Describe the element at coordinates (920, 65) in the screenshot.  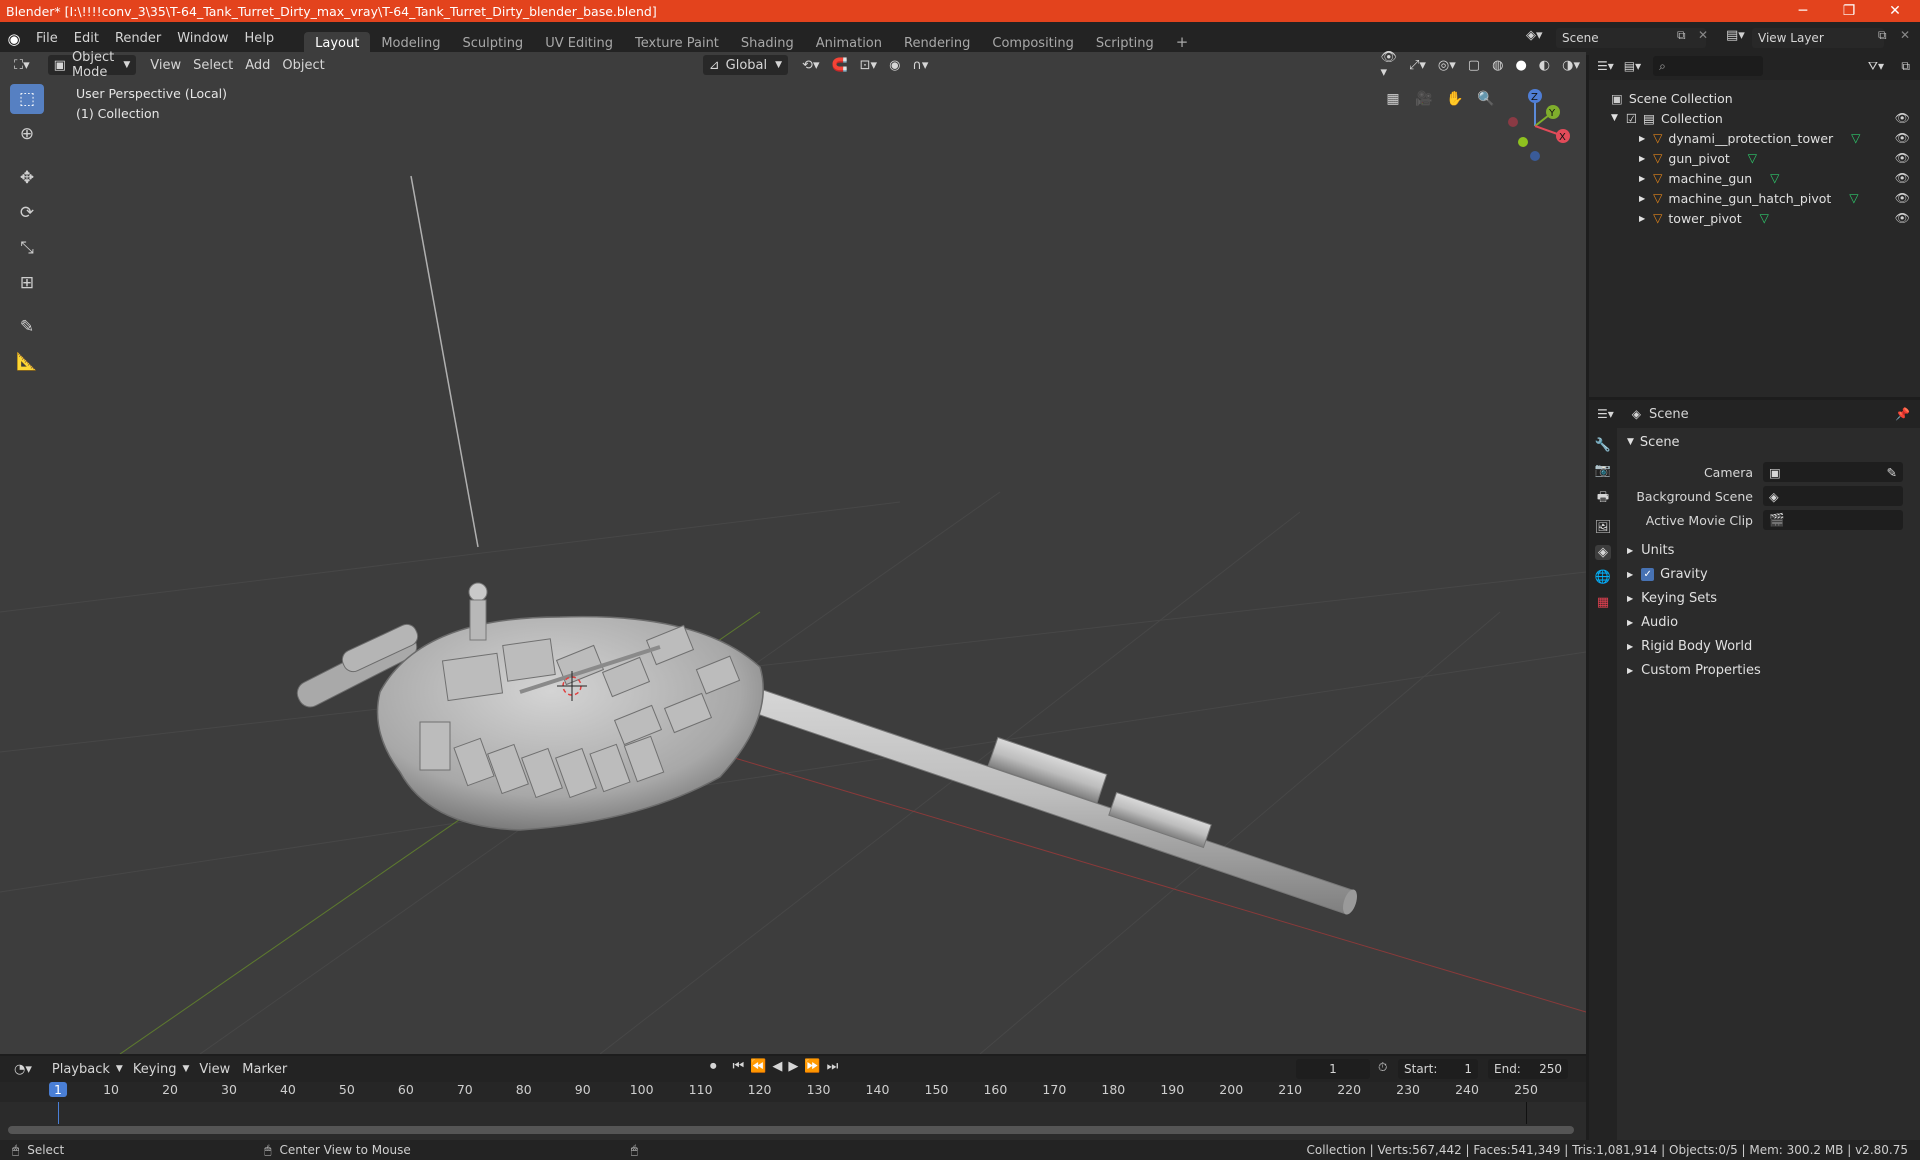
I see `falloff-icon: ∩▾` at that location.